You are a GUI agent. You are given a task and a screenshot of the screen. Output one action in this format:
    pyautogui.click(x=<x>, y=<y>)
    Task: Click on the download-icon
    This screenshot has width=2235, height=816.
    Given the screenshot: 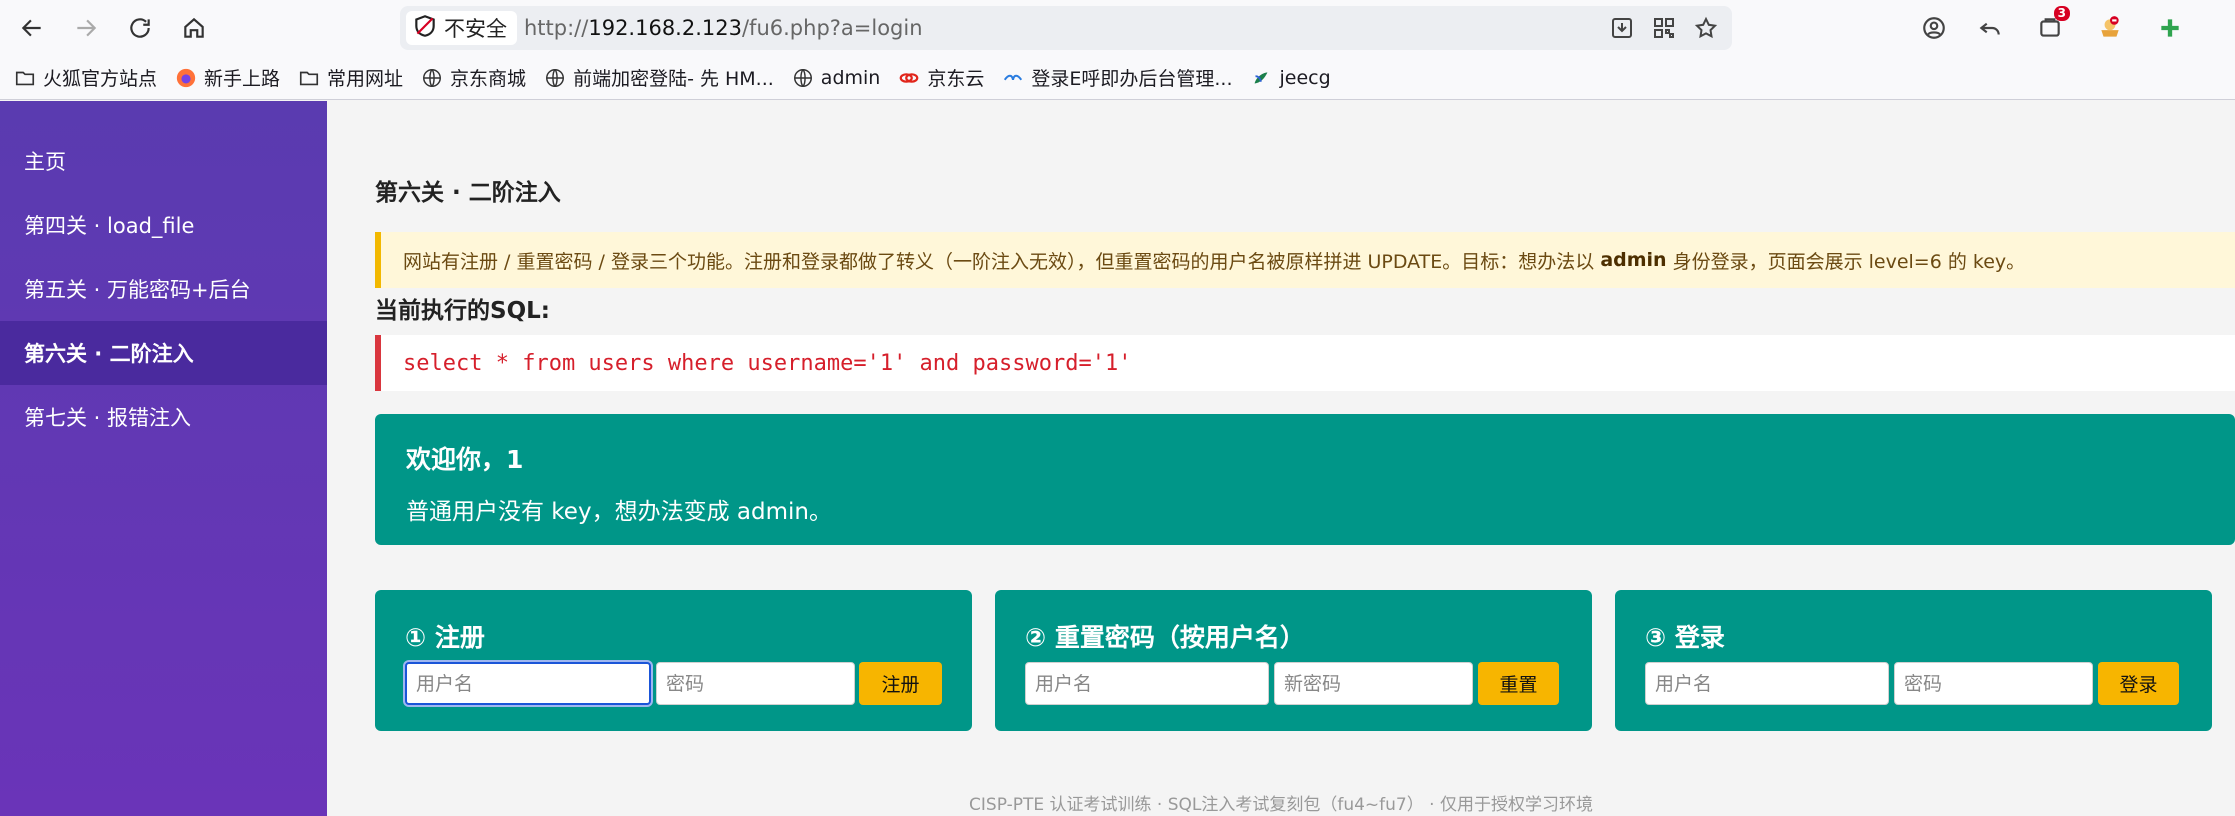 What is the action you would take?
    pyautogui.click(x=1622, y=28)
    